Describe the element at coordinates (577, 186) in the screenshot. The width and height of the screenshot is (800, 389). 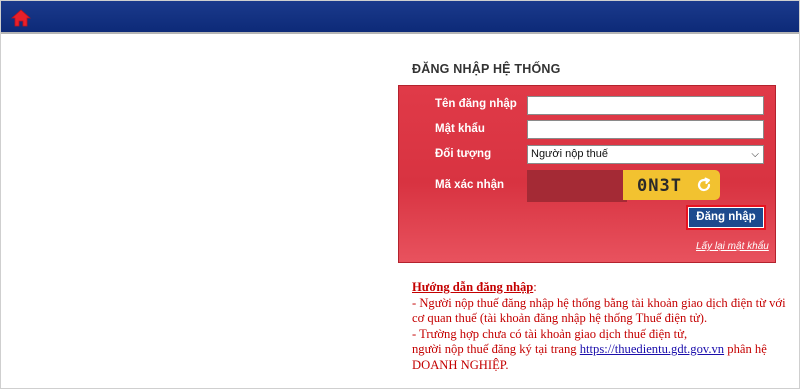
I see `captcha-input` at that location.